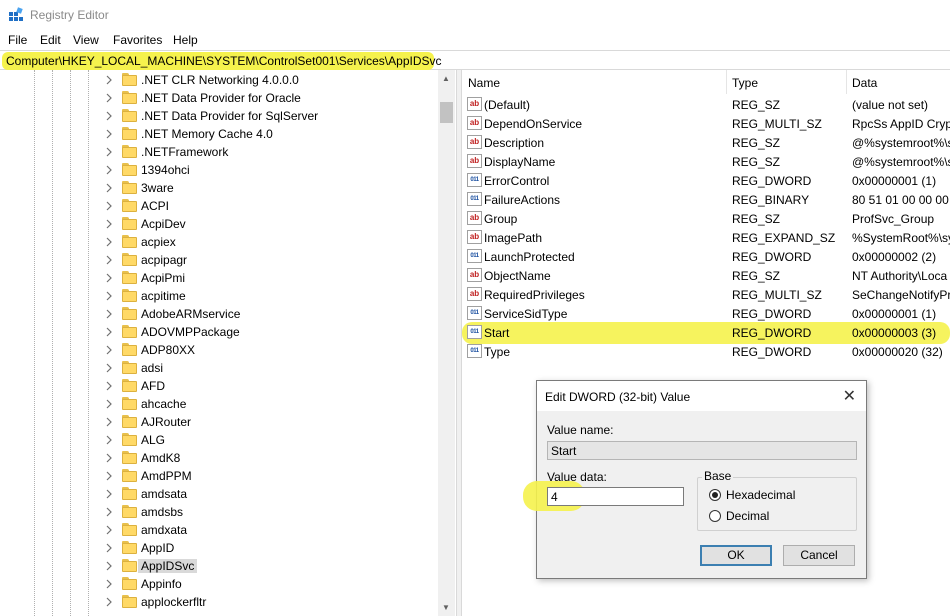 This screenshot has height=616, width=950. What do you see at coordinates (706, 351) in the screenshot?
I see `value-row: 011 Type REG_DWORD 0x00000020 (32)` at bounding box center [706, 351].